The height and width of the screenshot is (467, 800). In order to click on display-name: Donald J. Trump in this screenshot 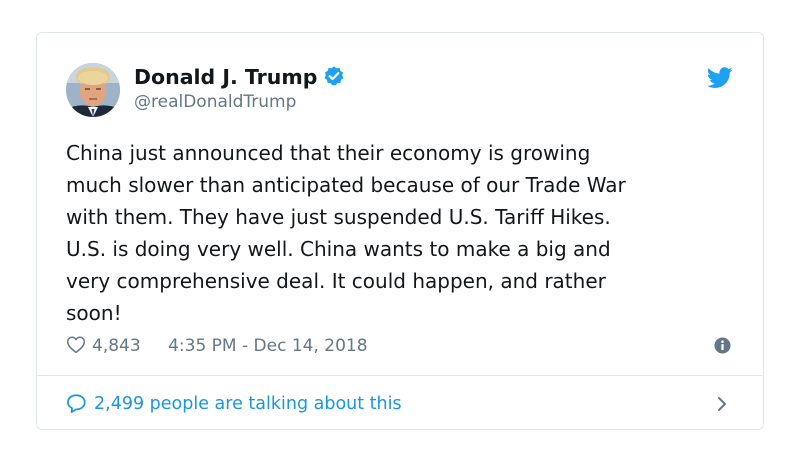, I will do `click(225, 77)`.